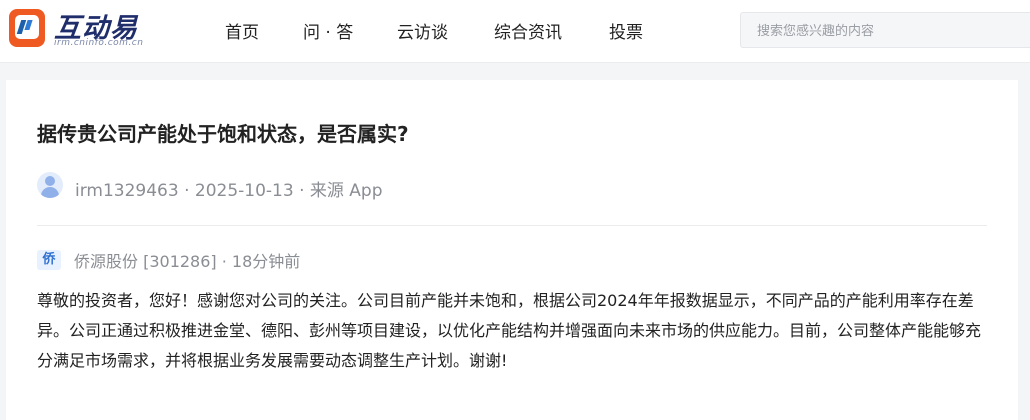 This screenshot has width=1030, height=420. I want to click on logo-subtitle: irm.cninfo.com.cn, so click(99, 43).